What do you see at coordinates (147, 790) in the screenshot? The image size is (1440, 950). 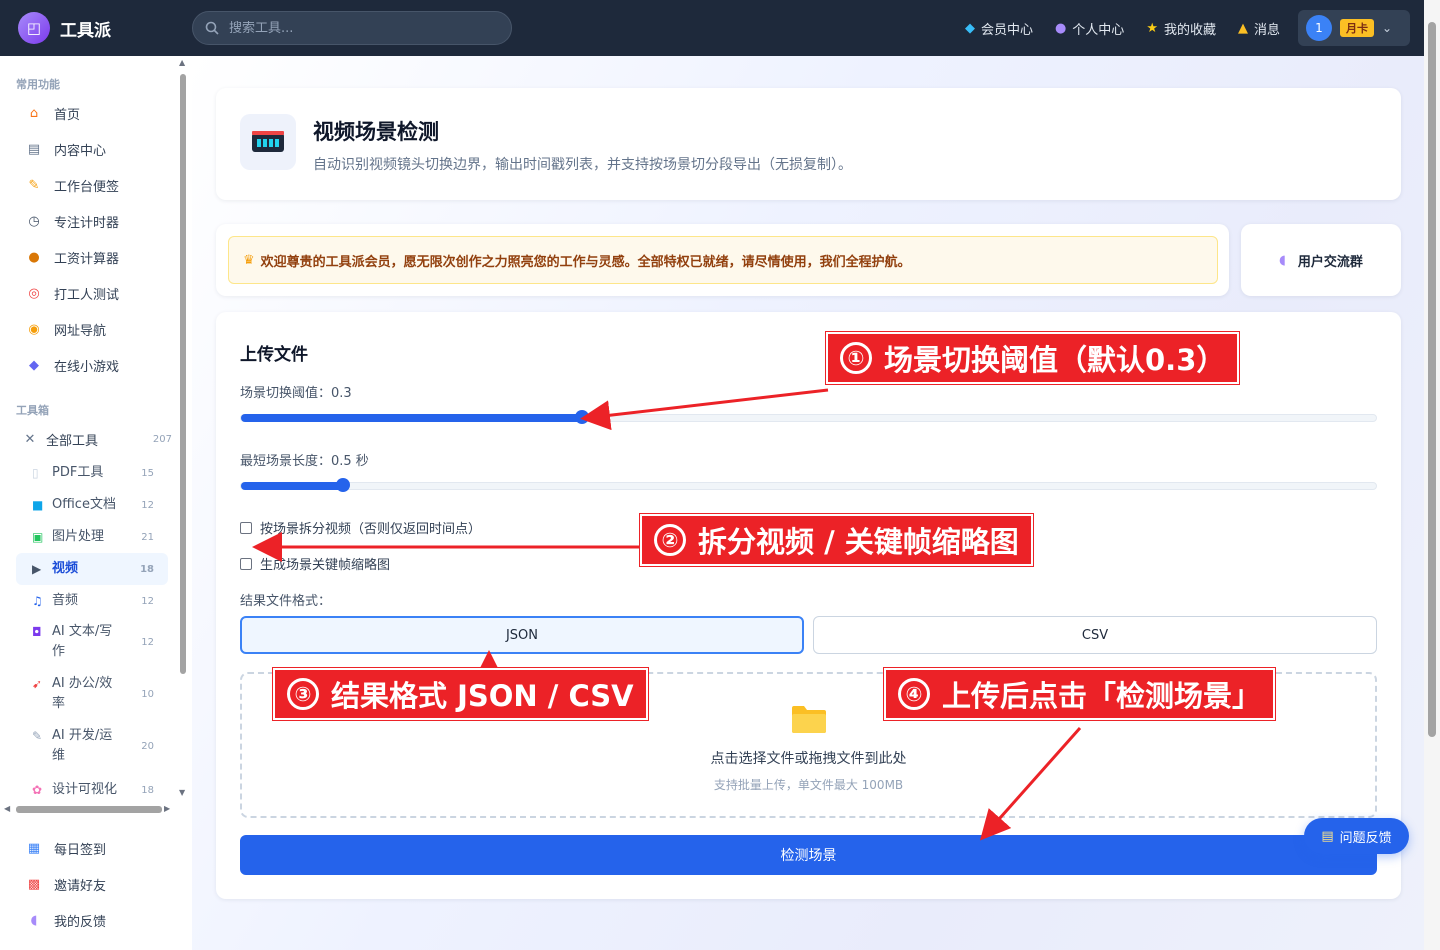 I see `tool-count: 18` at bounding box center [147, 790].